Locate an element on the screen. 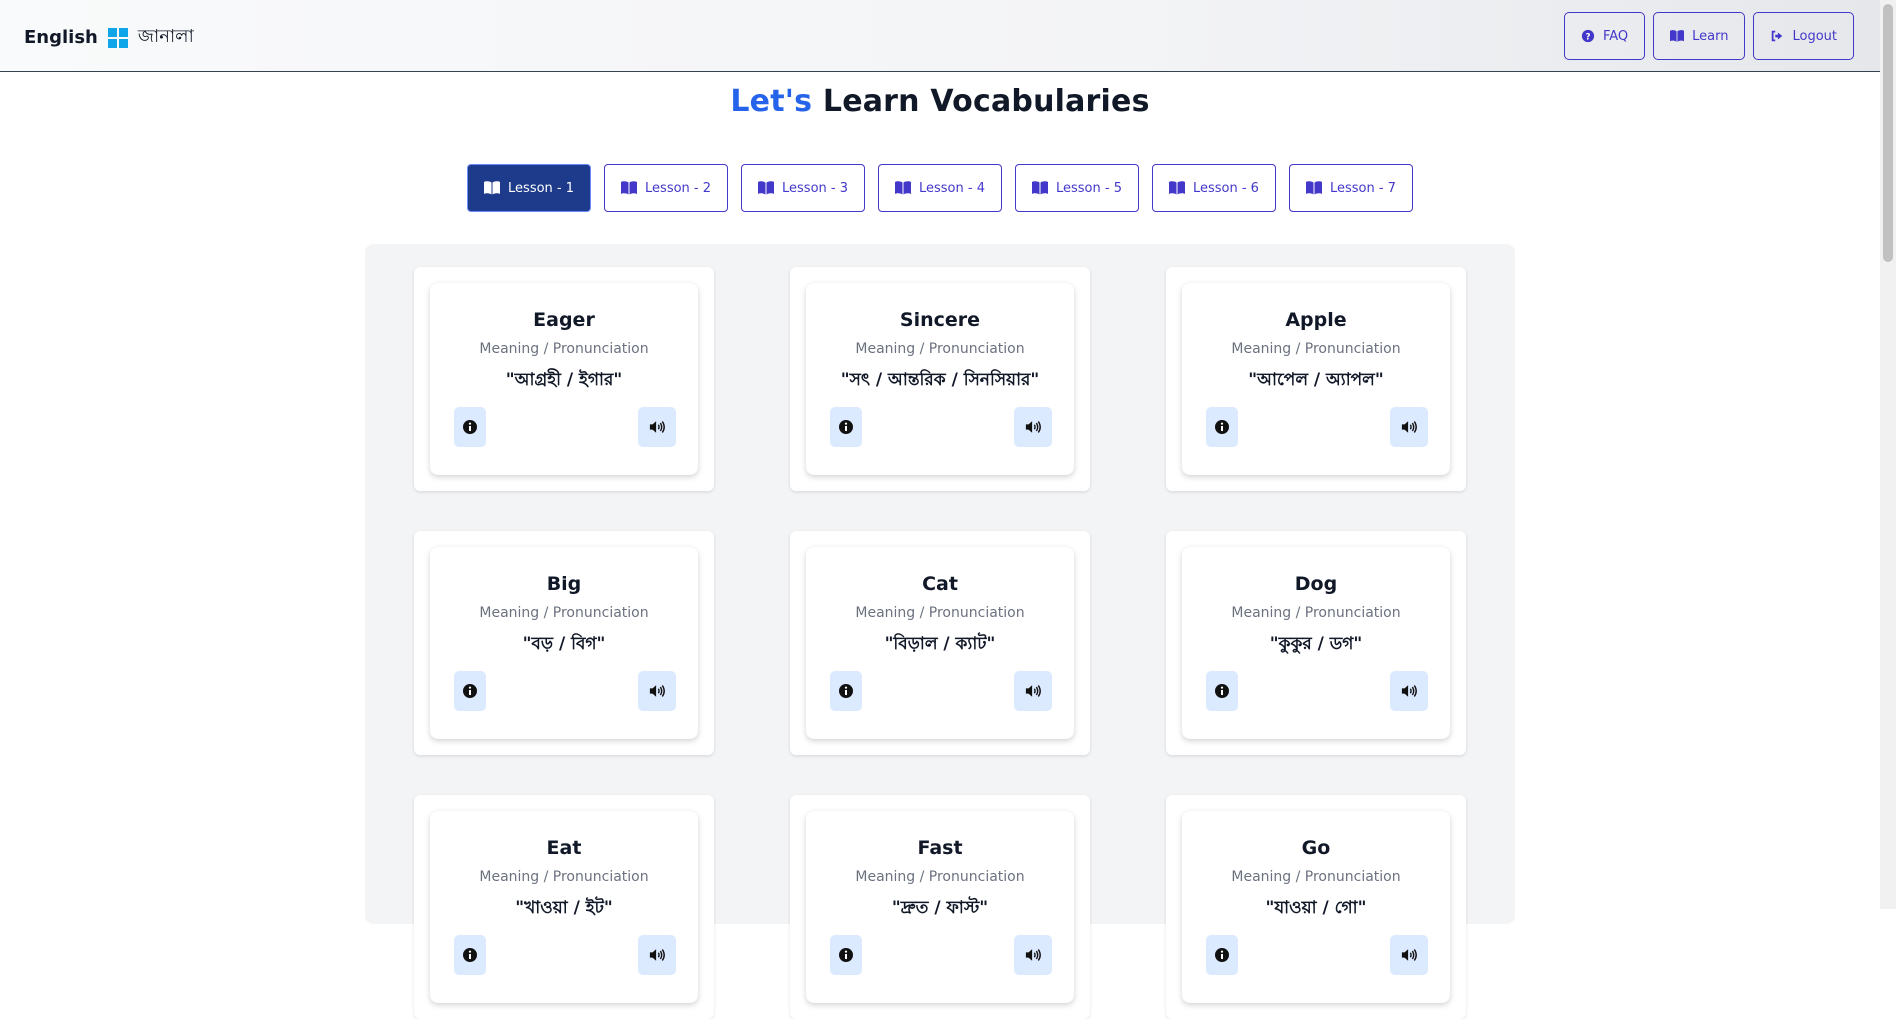  brand-language: English is located at coordinates (61, 37).